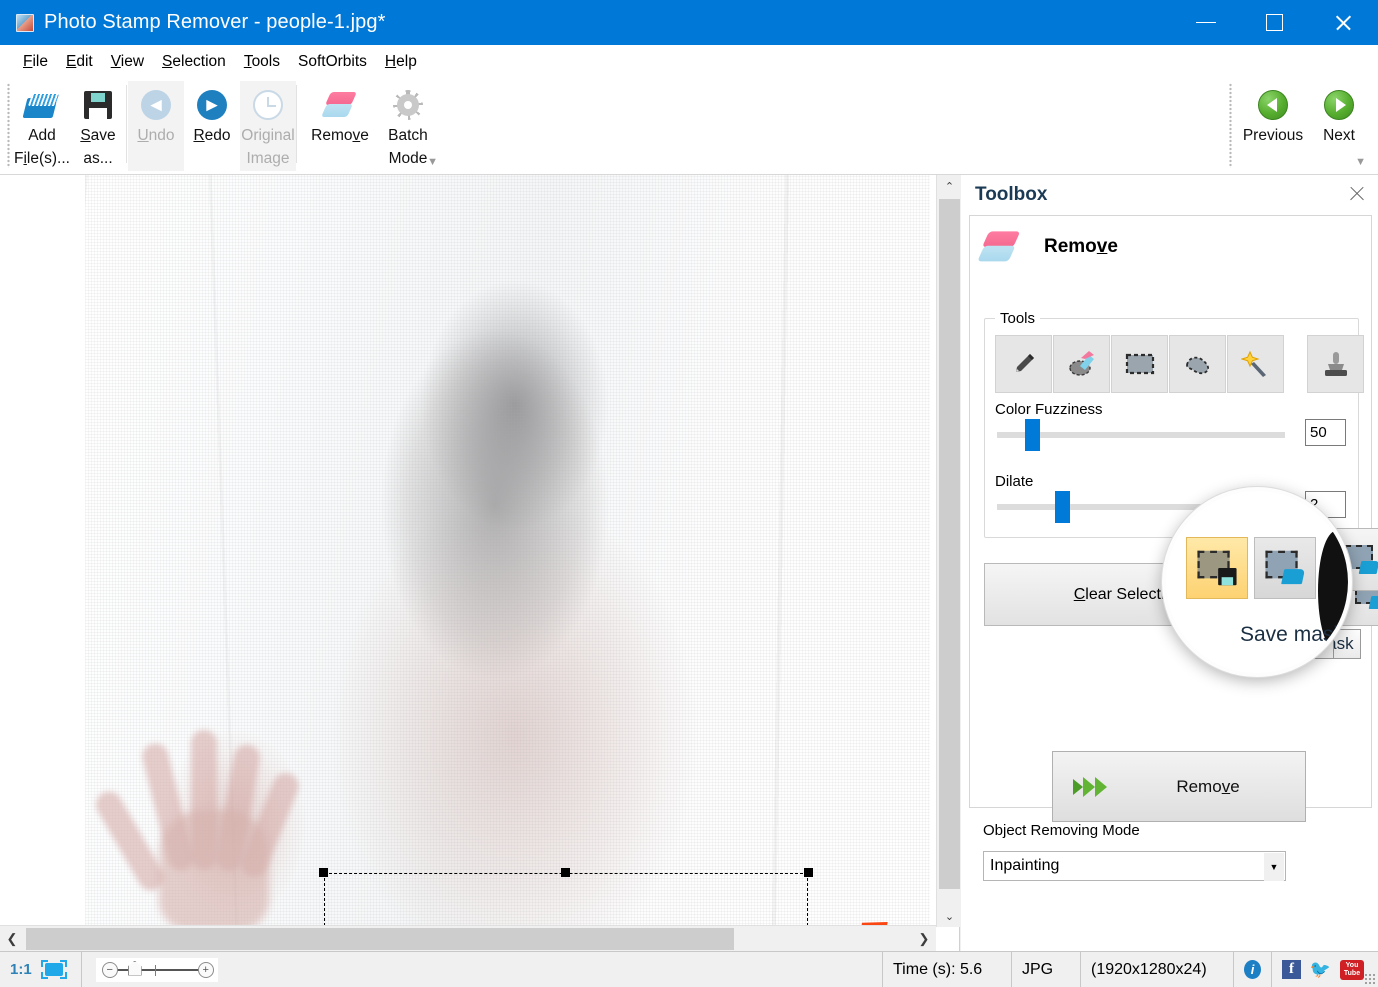 The width and height of the screenshot is (1378, 987). I want to click on undo-arrow-icon: ◄, so click(156, 105).